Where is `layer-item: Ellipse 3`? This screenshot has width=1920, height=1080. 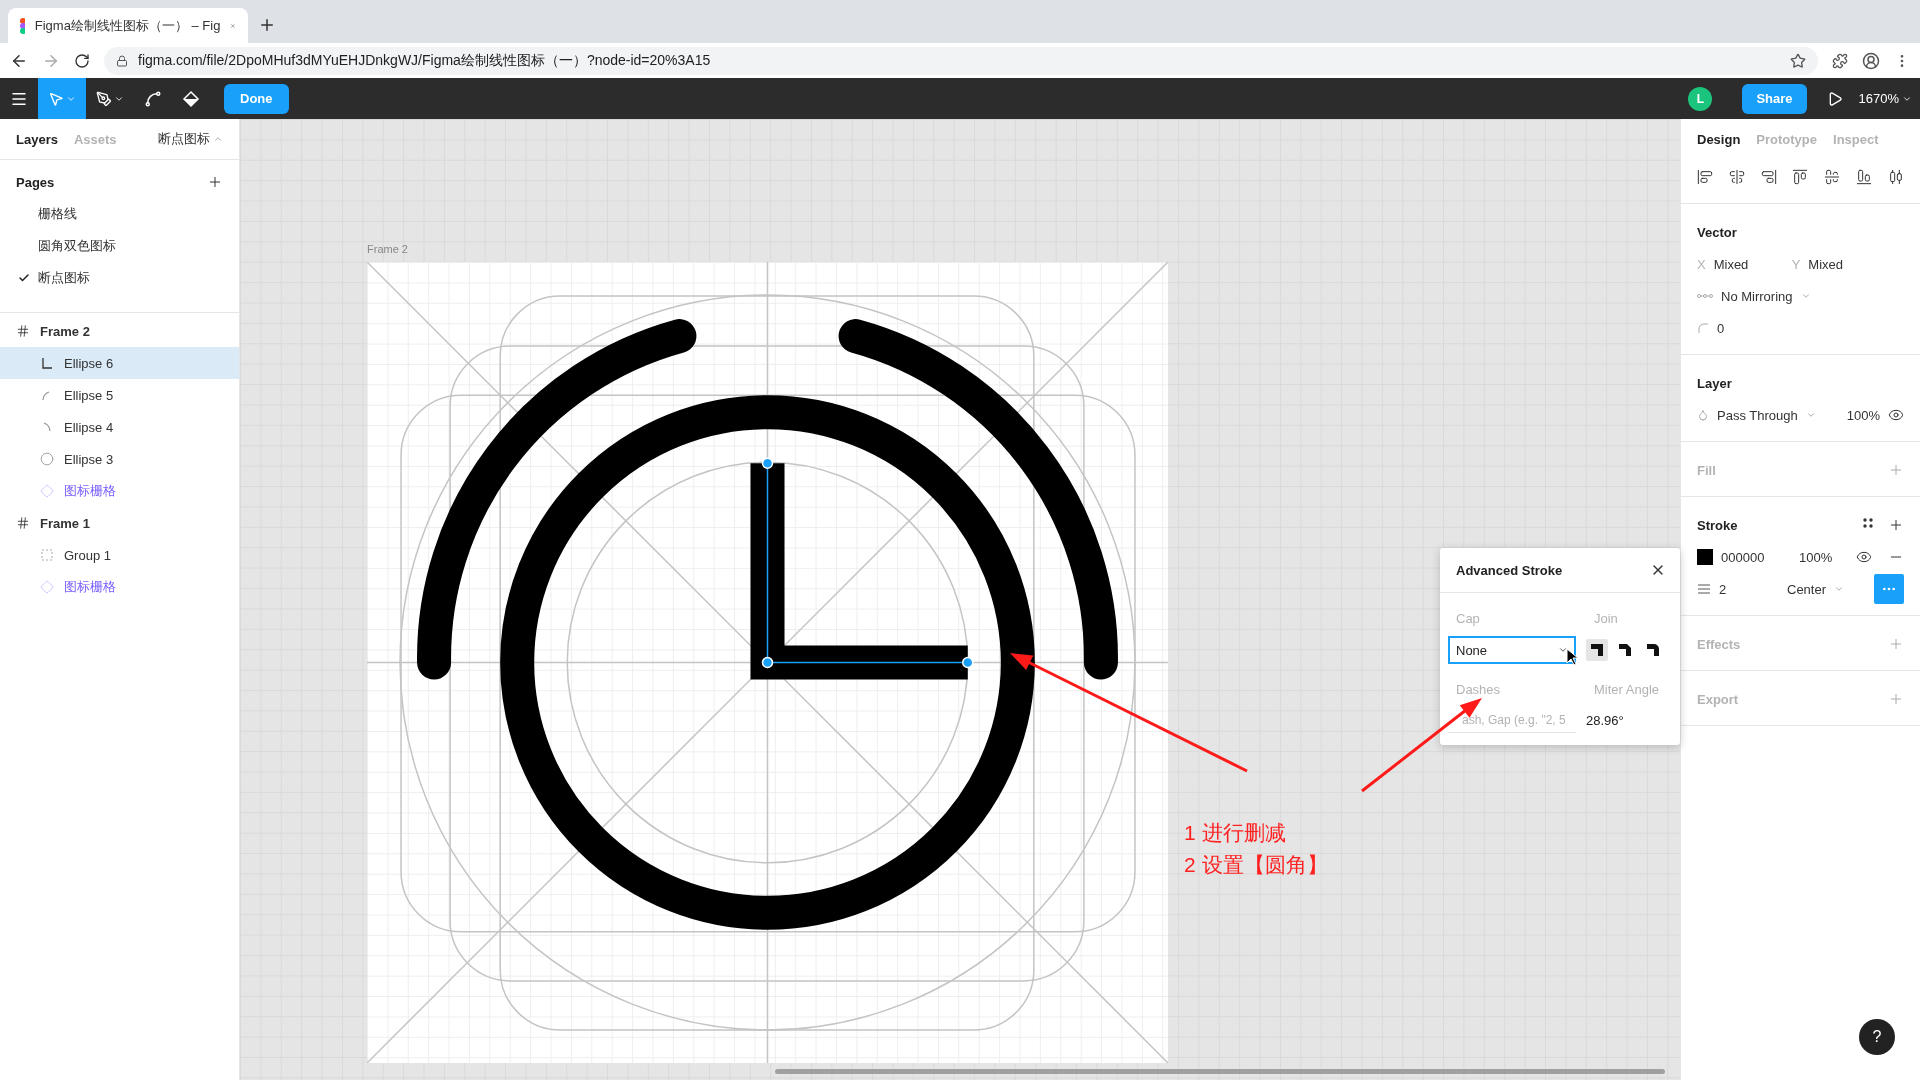 layer-item: Ellipse 3 is located at coordinates (119, 459).